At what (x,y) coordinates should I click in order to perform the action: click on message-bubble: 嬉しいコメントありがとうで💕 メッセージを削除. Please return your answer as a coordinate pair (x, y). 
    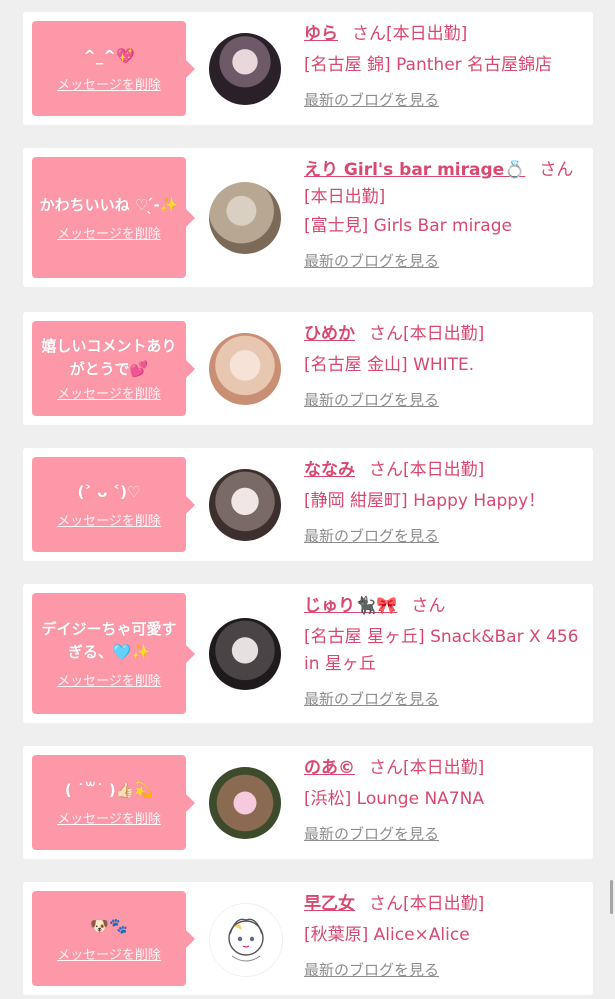
    Looking at the image, I should click on (113, 368).